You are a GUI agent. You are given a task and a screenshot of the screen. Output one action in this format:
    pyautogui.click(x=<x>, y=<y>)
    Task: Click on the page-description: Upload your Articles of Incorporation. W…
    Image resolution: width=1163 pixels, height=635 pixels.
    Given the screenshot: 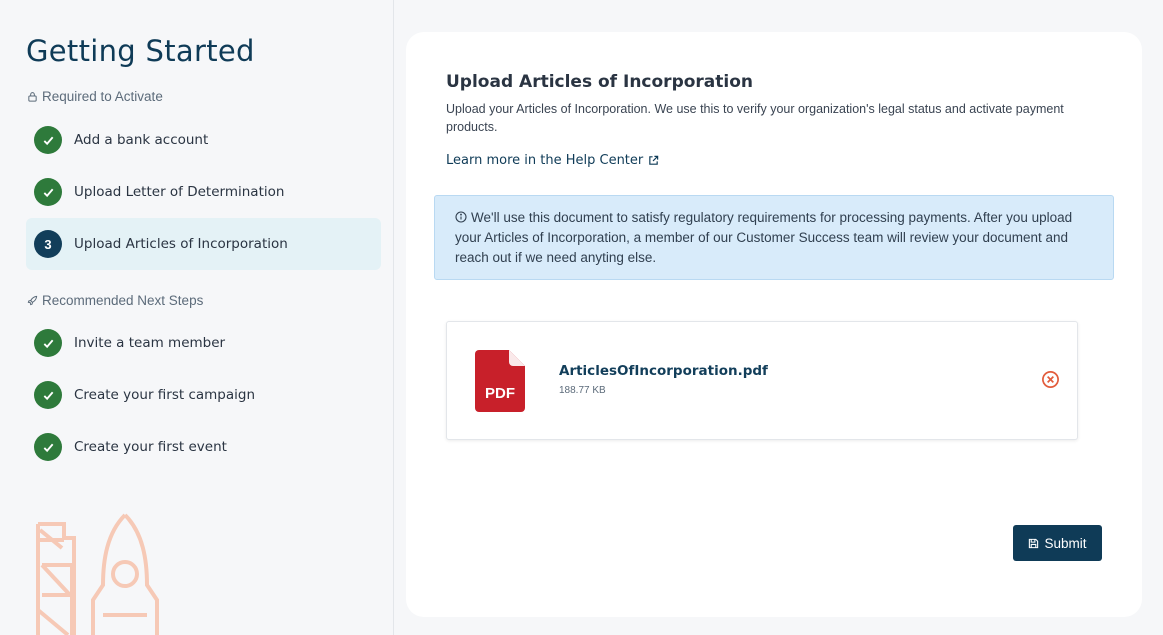 What is the action you would take?
    pyautogui.click(x=755, y=118)
    